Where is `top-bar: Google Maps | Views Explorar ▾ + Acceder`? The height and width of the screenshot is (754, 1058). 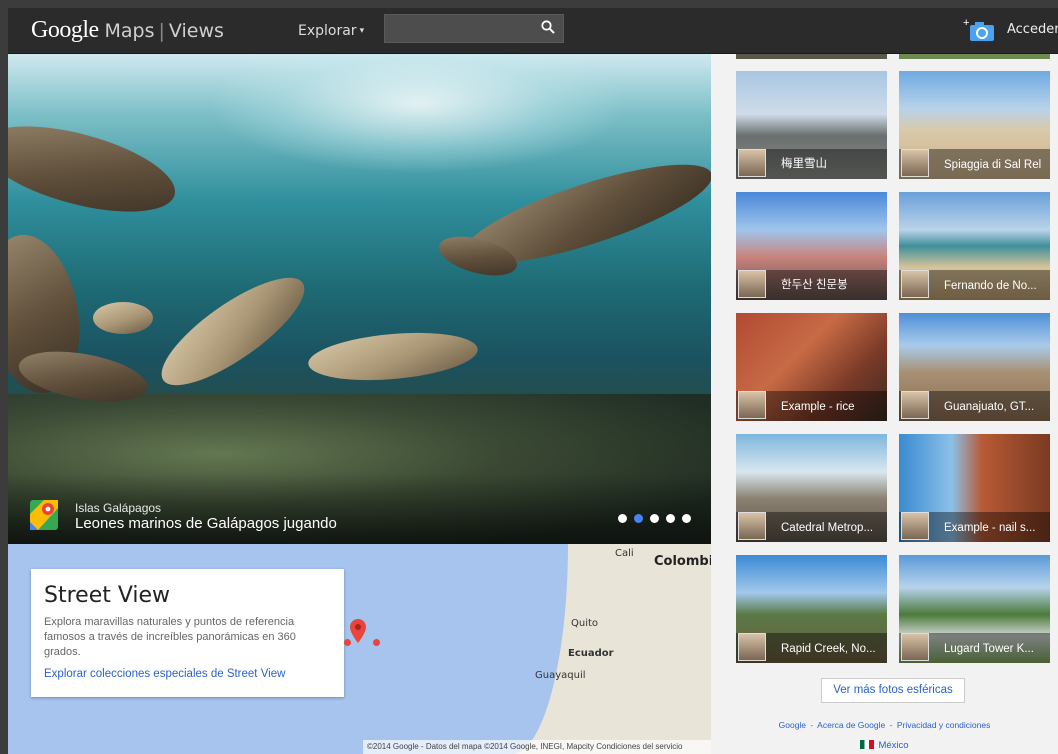 top-bar: Google Maps | Views Explorar ▾ + Acceder is located at coordinates (533, 31).